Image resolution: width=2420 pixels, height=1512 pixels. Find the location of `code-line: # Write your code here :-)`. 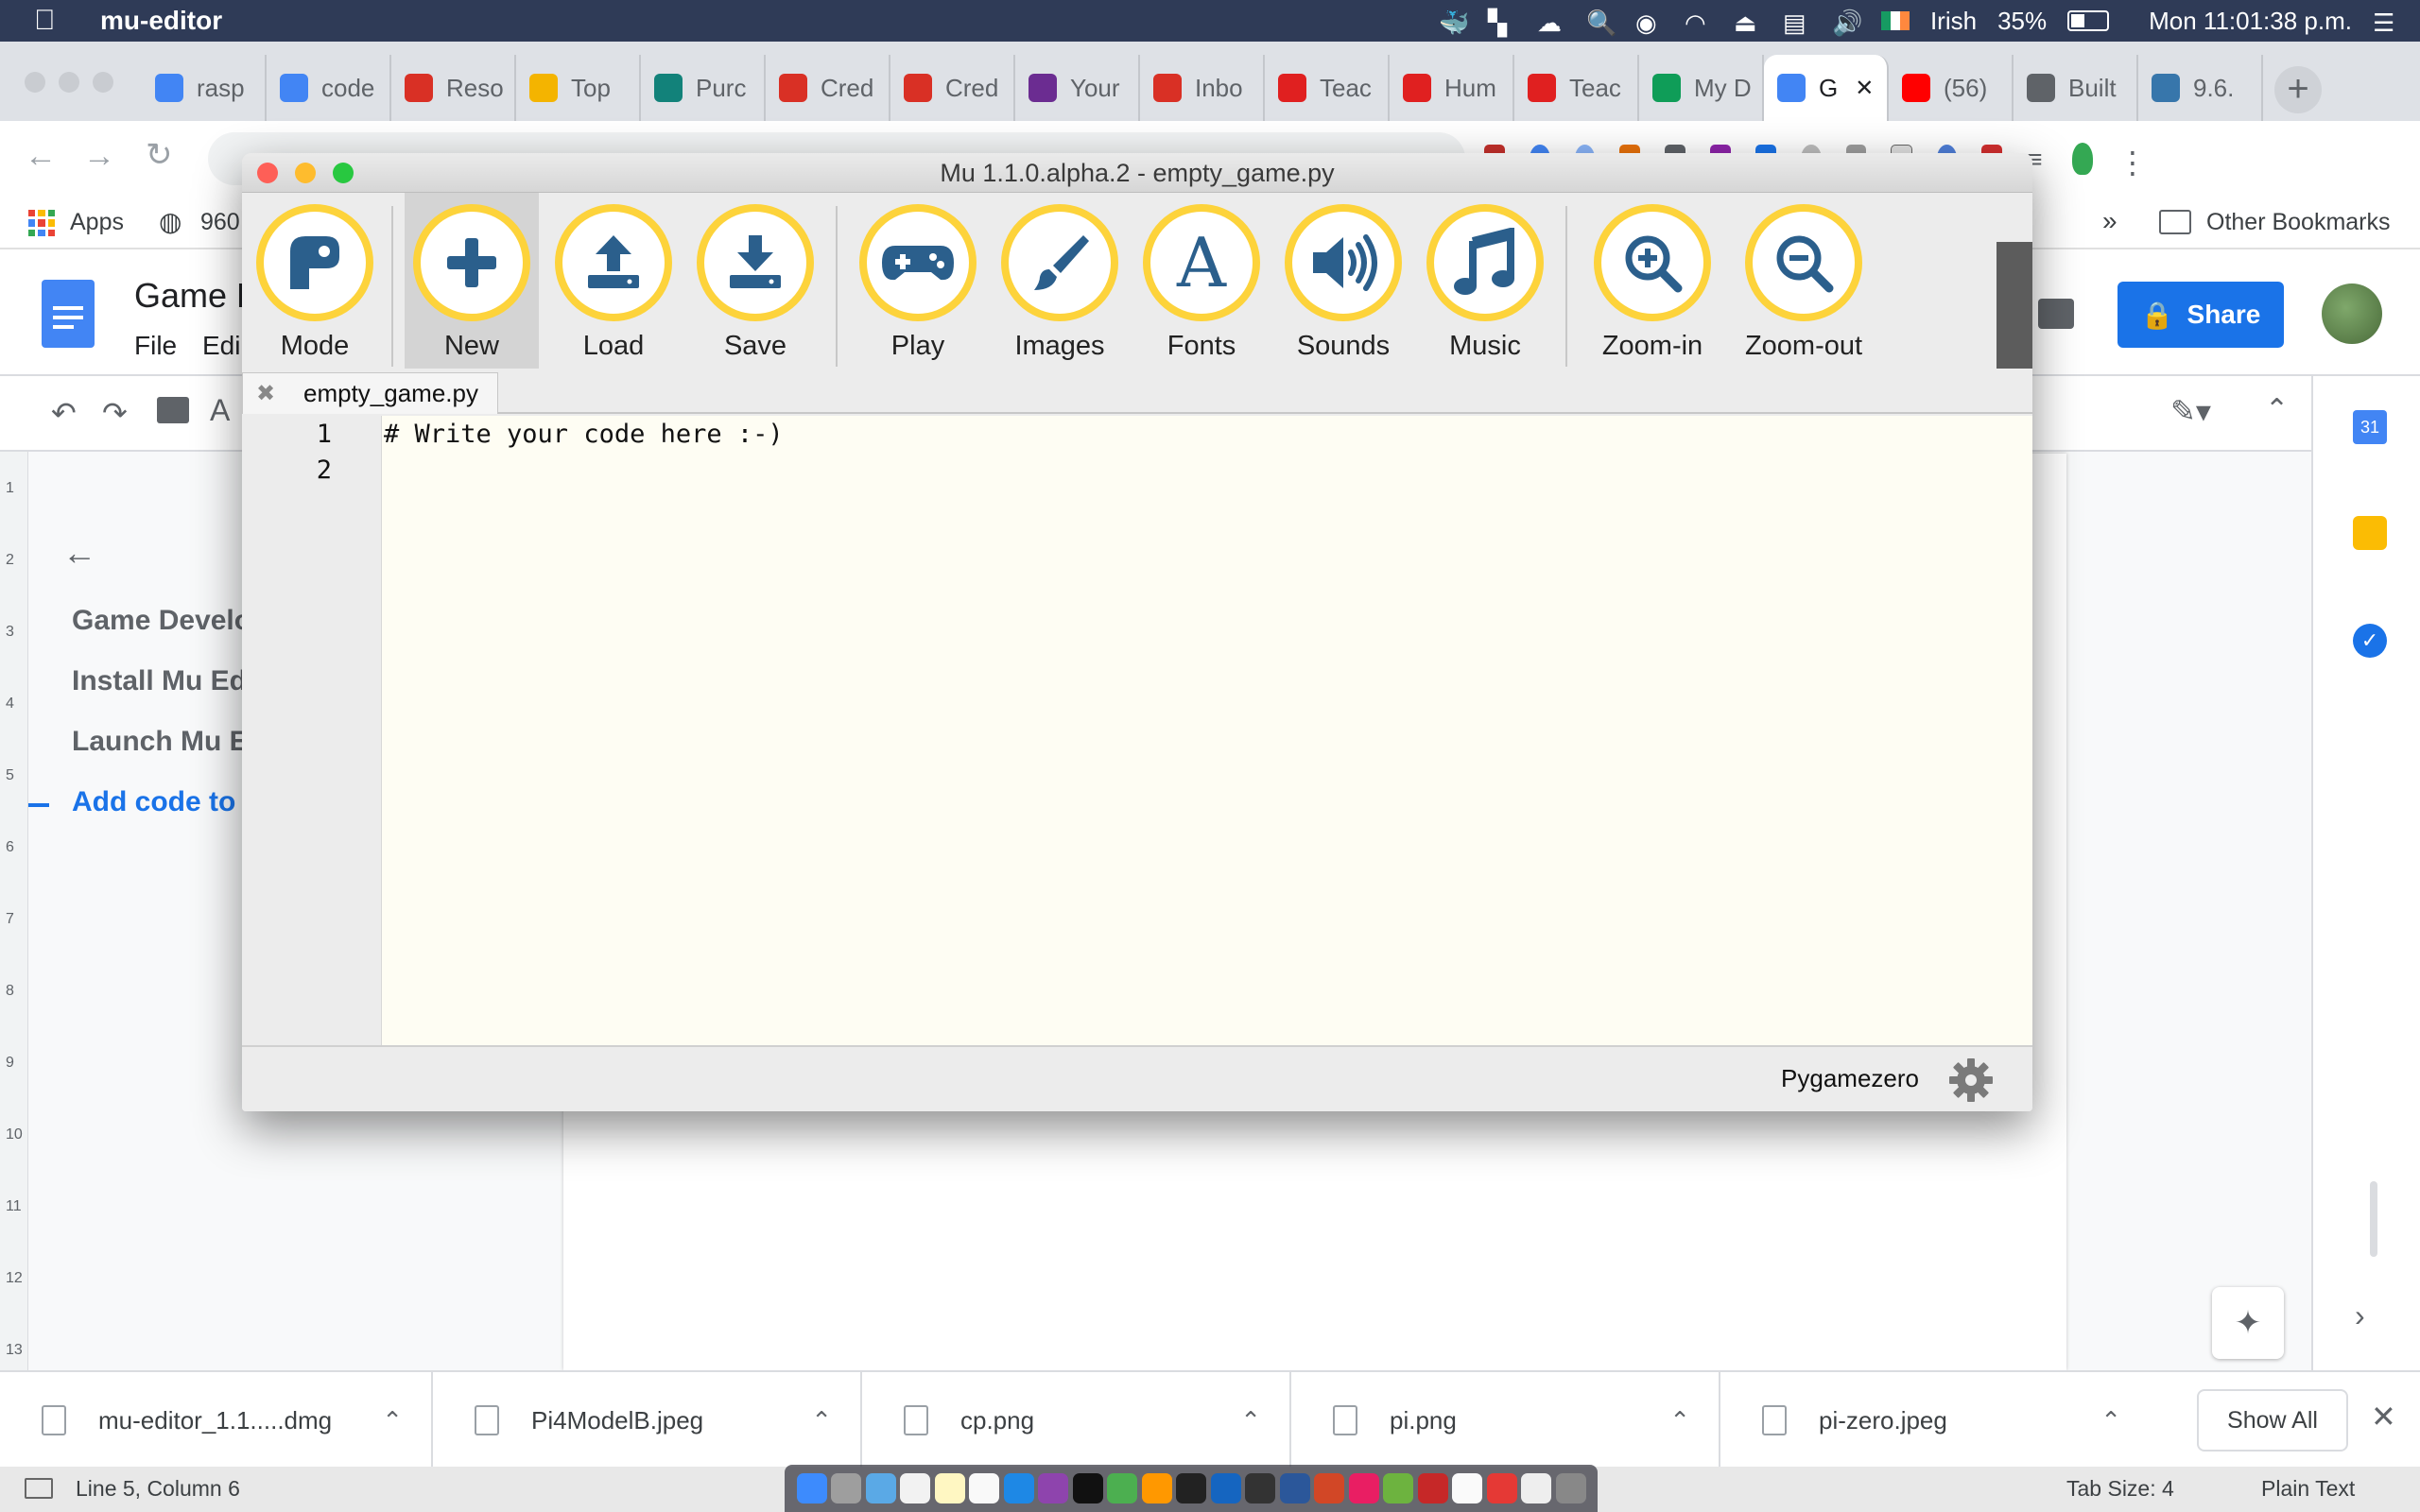

code-line: # Write your code here :-) is located at coordinates (584, 434).